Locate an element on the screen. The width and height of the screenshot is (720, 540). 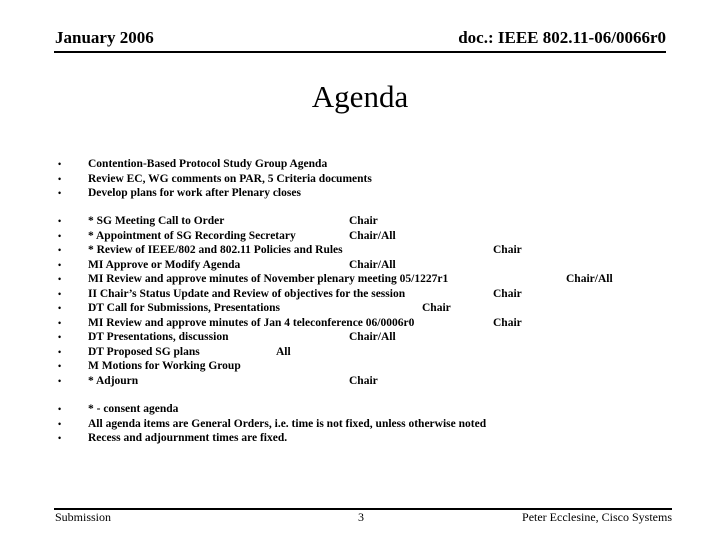
footer-submission: Submission is located at coordinates (83, 517).